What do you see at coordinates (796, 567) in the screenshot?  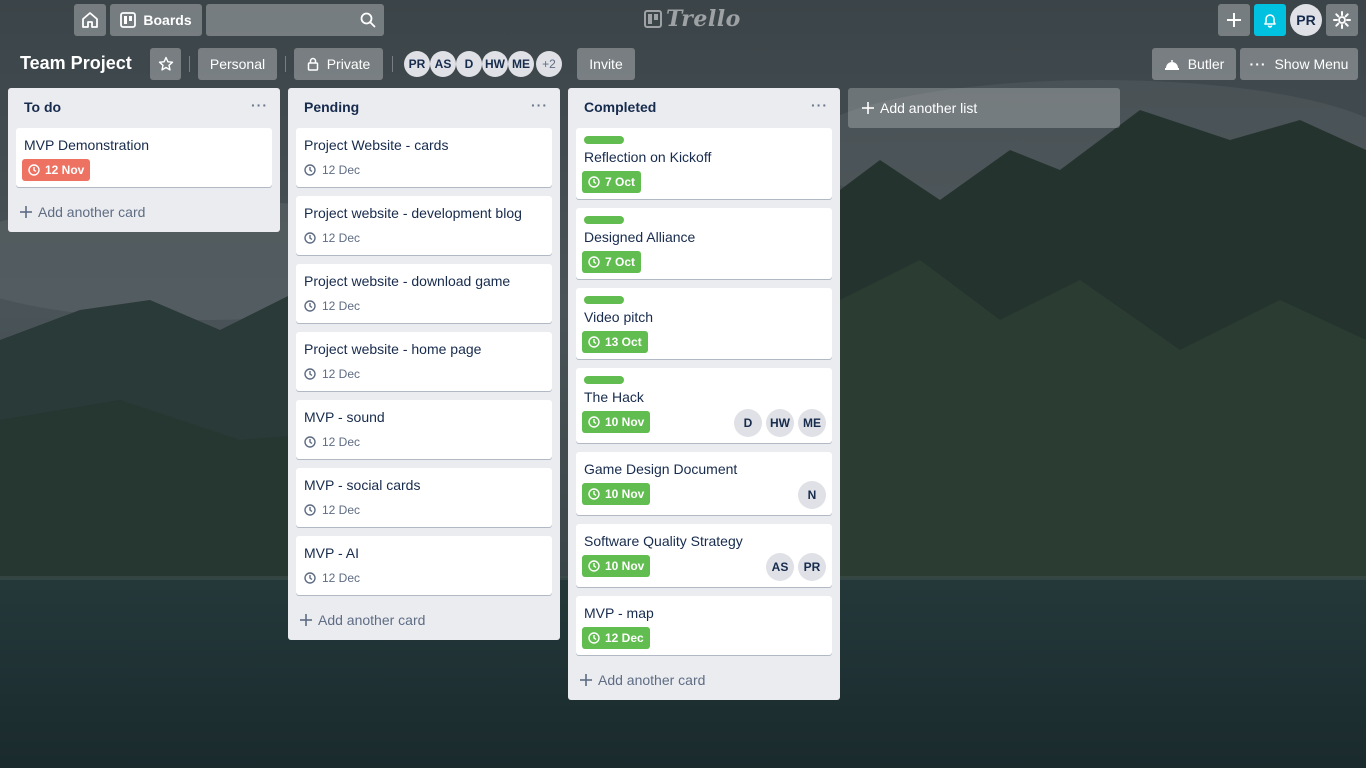 I see `card-members: AS PR` at bounding box center [796, 567].